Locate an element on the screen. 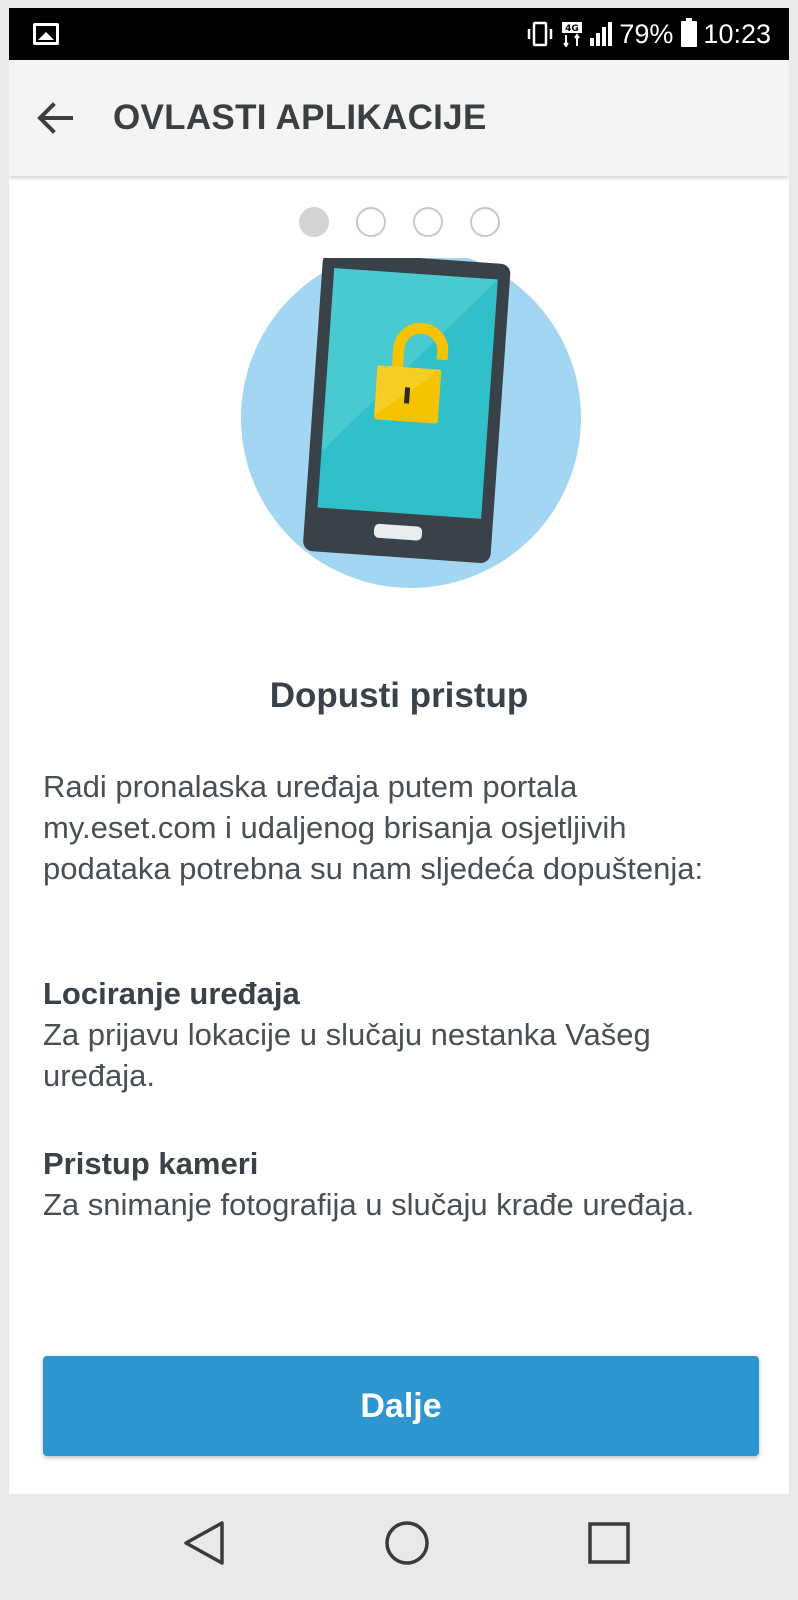 This screenshot has width=798, height=1600. nav-recents-icon is located at coordinates (609, 1543).